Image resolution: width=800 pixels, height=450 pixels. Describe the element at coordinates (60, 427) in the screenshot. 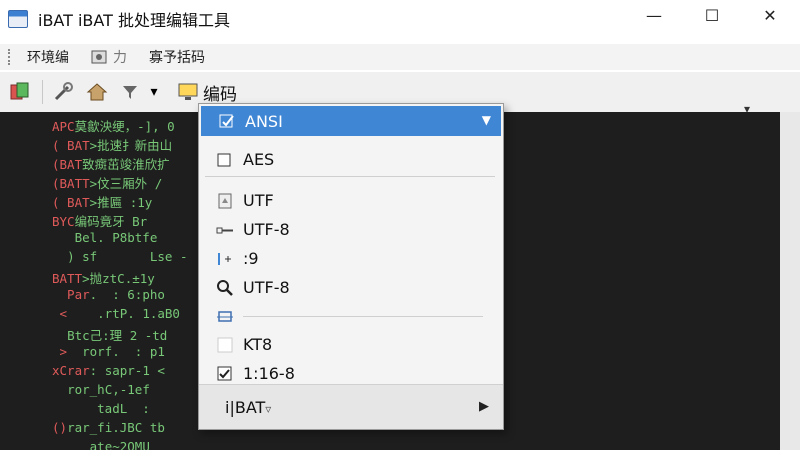

I see `code-line-prefix: ()` at that location.